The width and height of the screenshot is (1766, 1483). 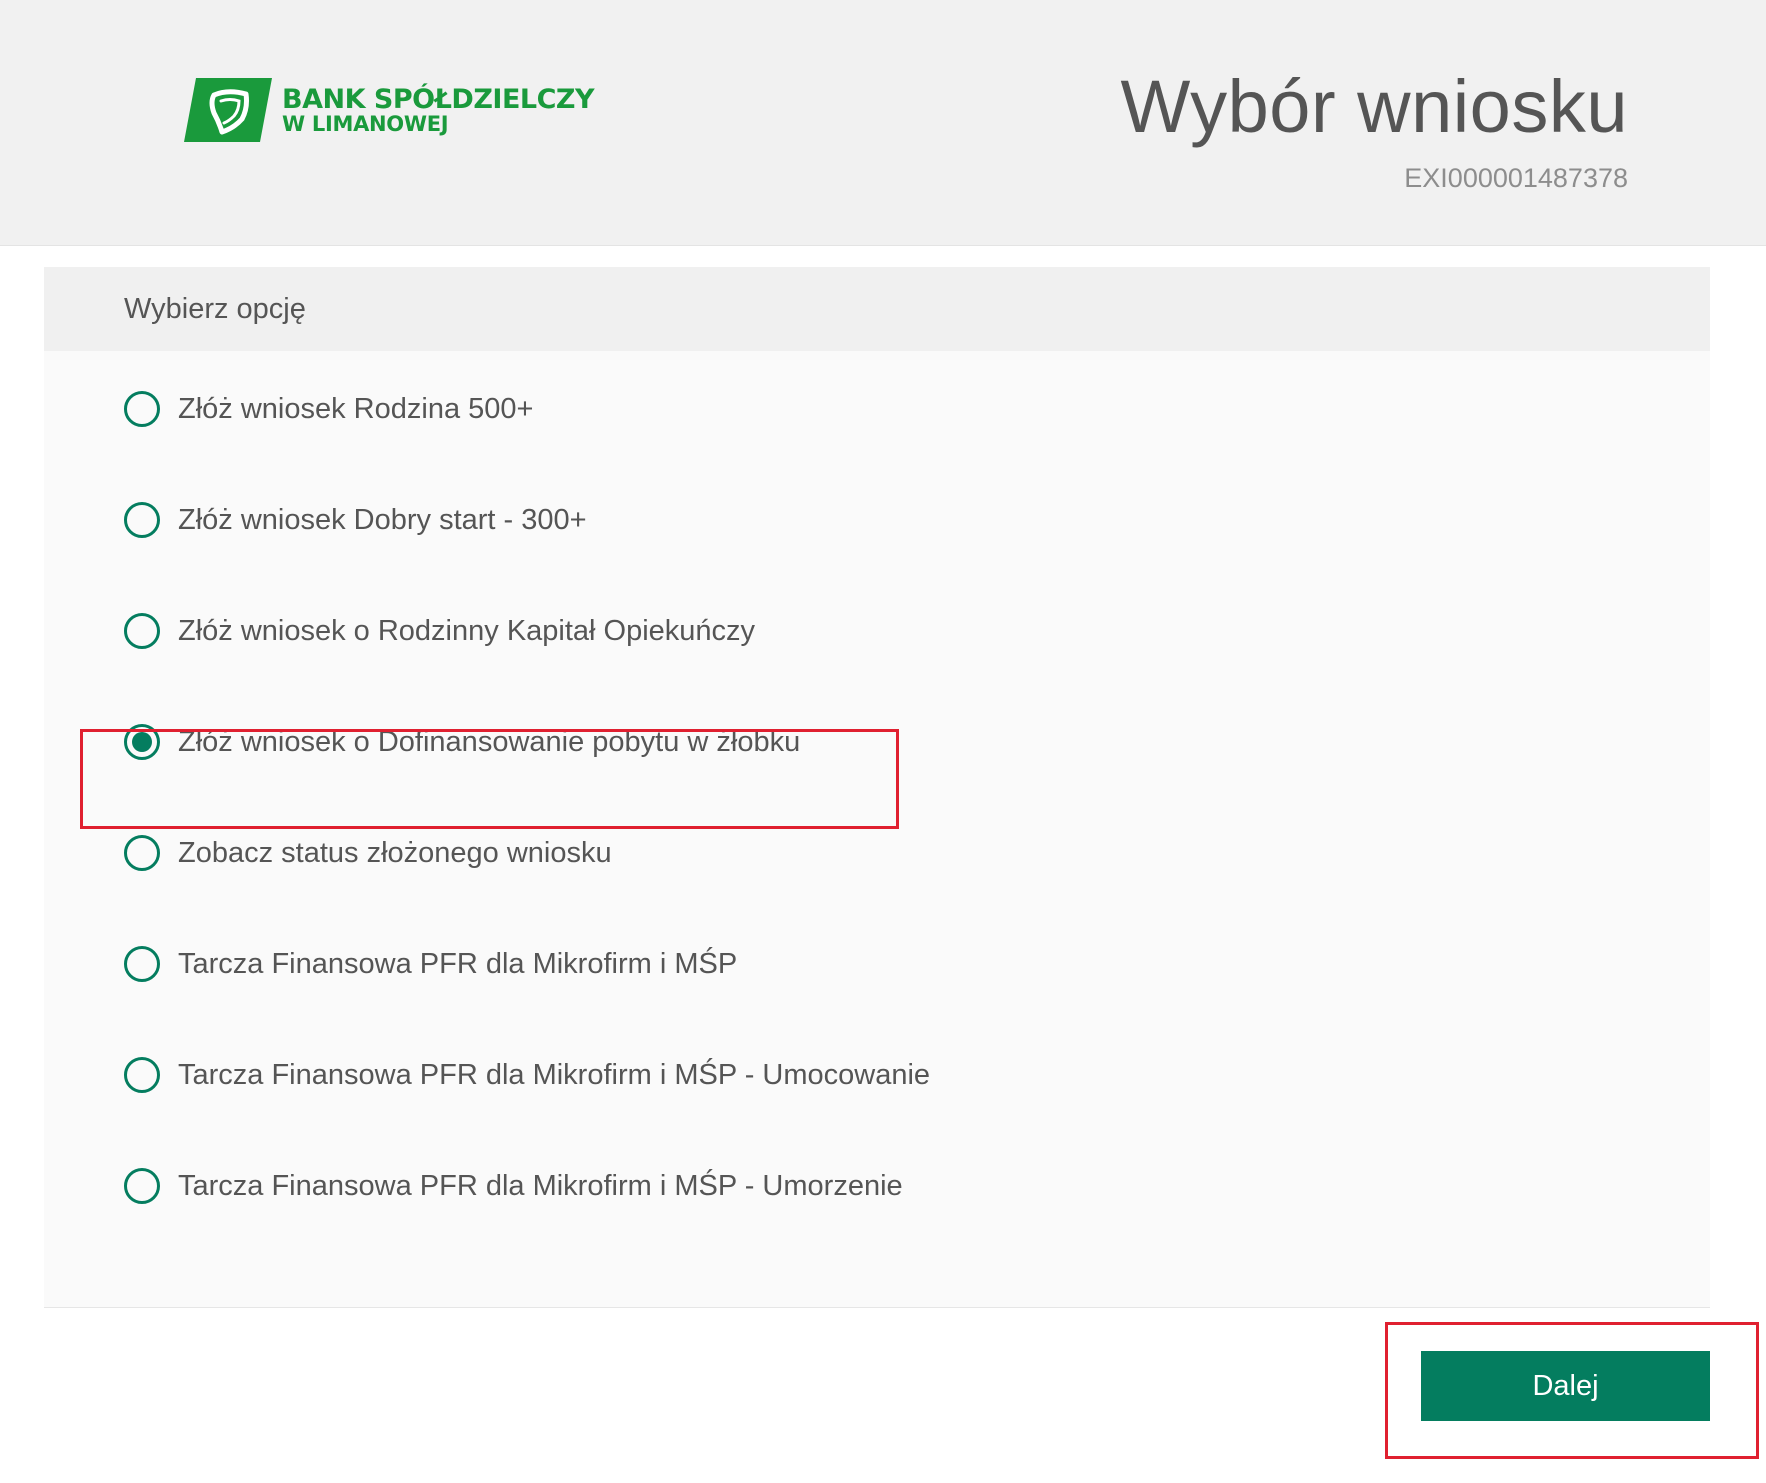 I want to click on radio-button-selected, so click(x=142, y=742).